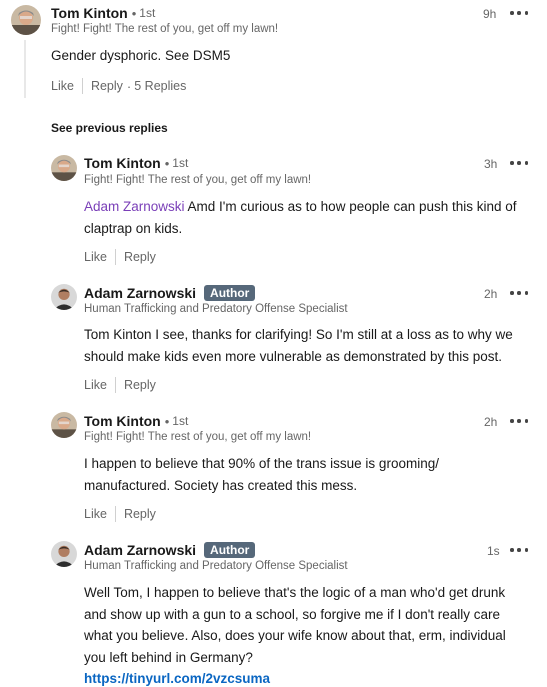  What do you see at coordinates (493, 551) in the screenshot?
I see `timestamp: 1s` at bounding box center [493, 551].